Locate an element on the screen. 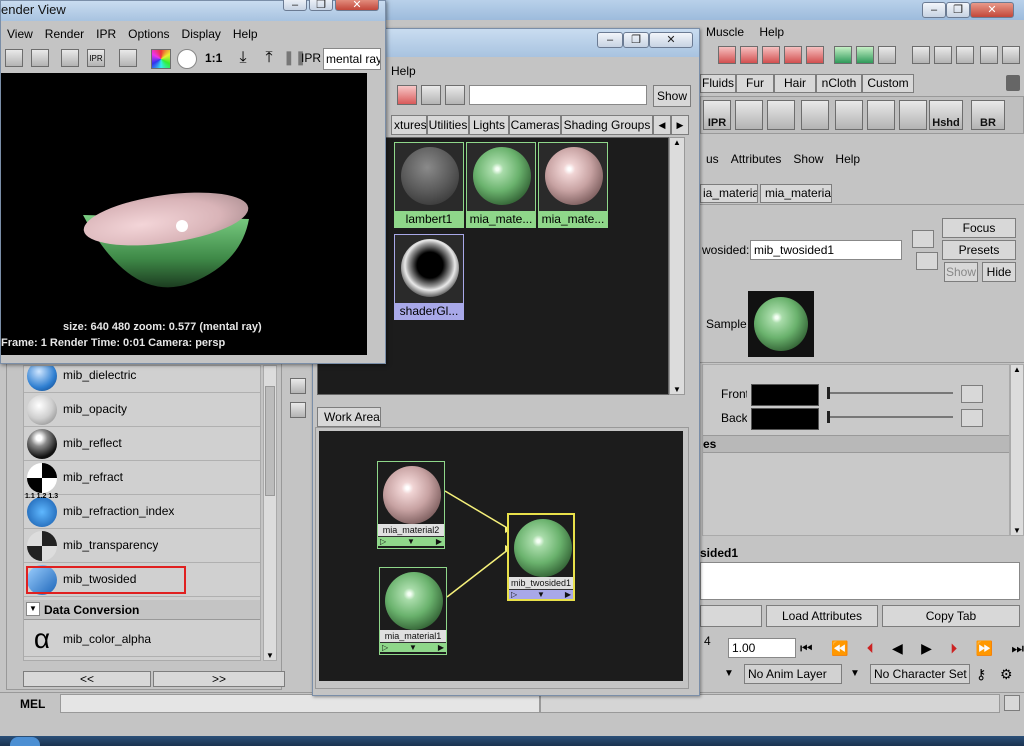 The width and height of the screenshot is (1024, 746). ae-section-header: es is located at coordinates (856, 444).